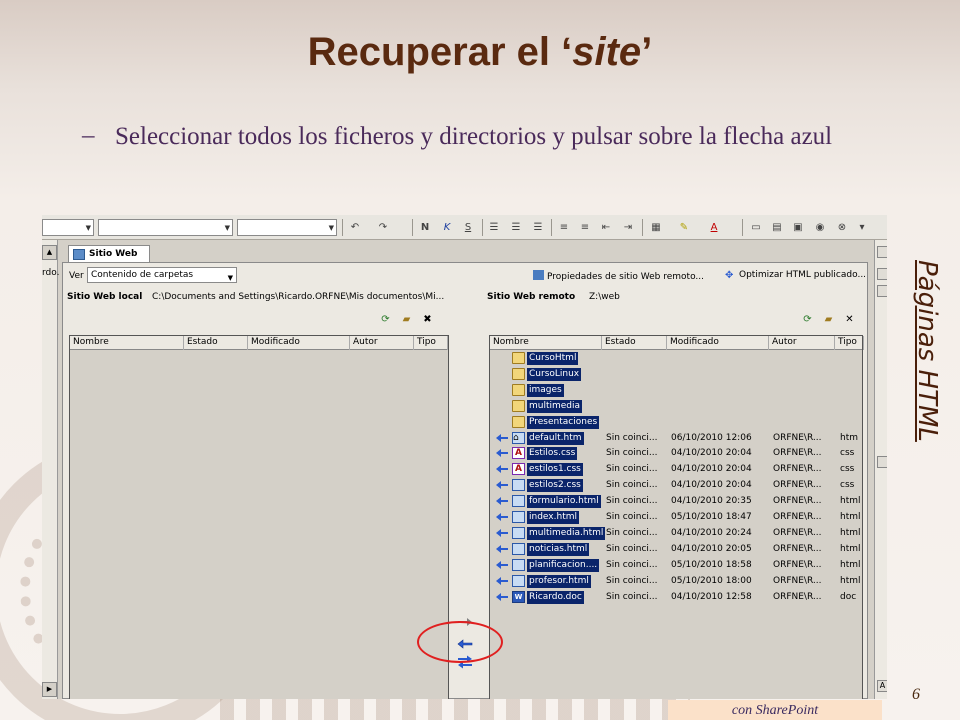 The height and width of the screenshot is (720, 960). Describe the element at coordinates (68, 227) in the screenshot. I see `style-combo: ▼` at that location.